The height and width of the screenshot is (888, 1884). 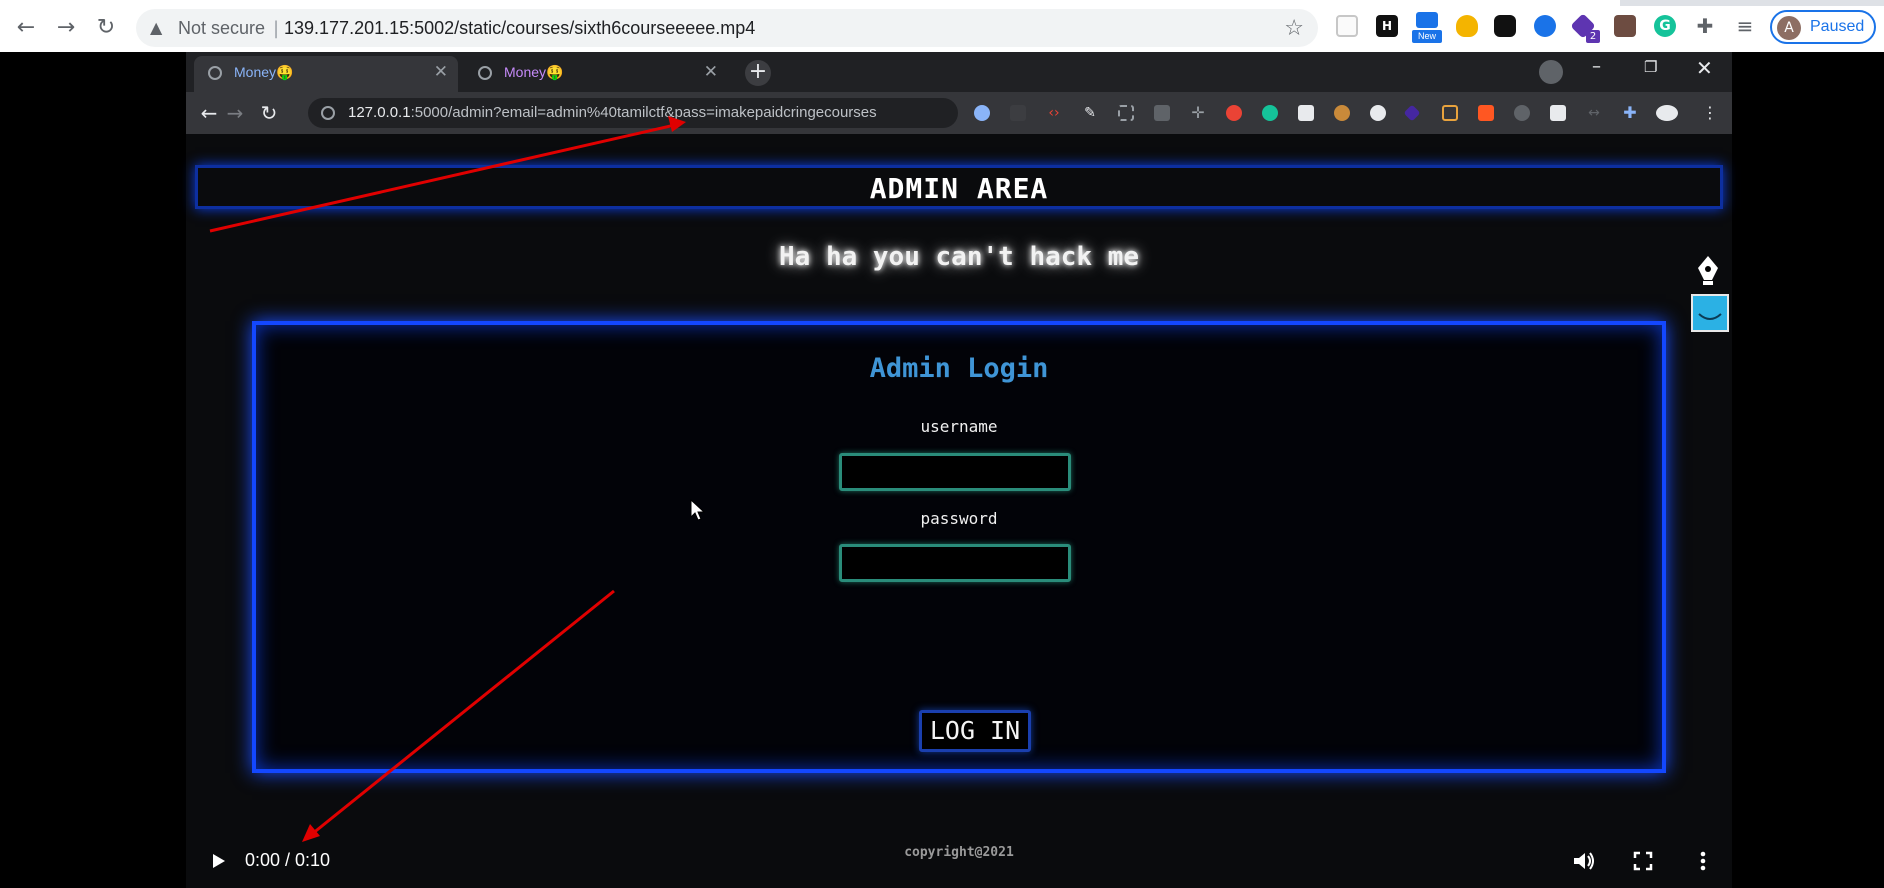 What do you see at coordinates (1306, 113) in the screenshot?
I see `qr-code-icon` at bounding box center [1306, 113].